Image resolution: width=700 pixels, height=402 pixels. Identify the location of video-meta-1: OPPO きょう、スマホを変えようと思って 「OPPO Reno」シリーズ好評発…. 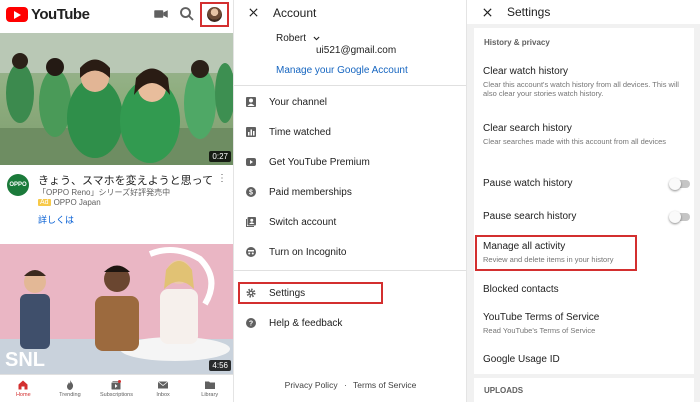
(116, 201).